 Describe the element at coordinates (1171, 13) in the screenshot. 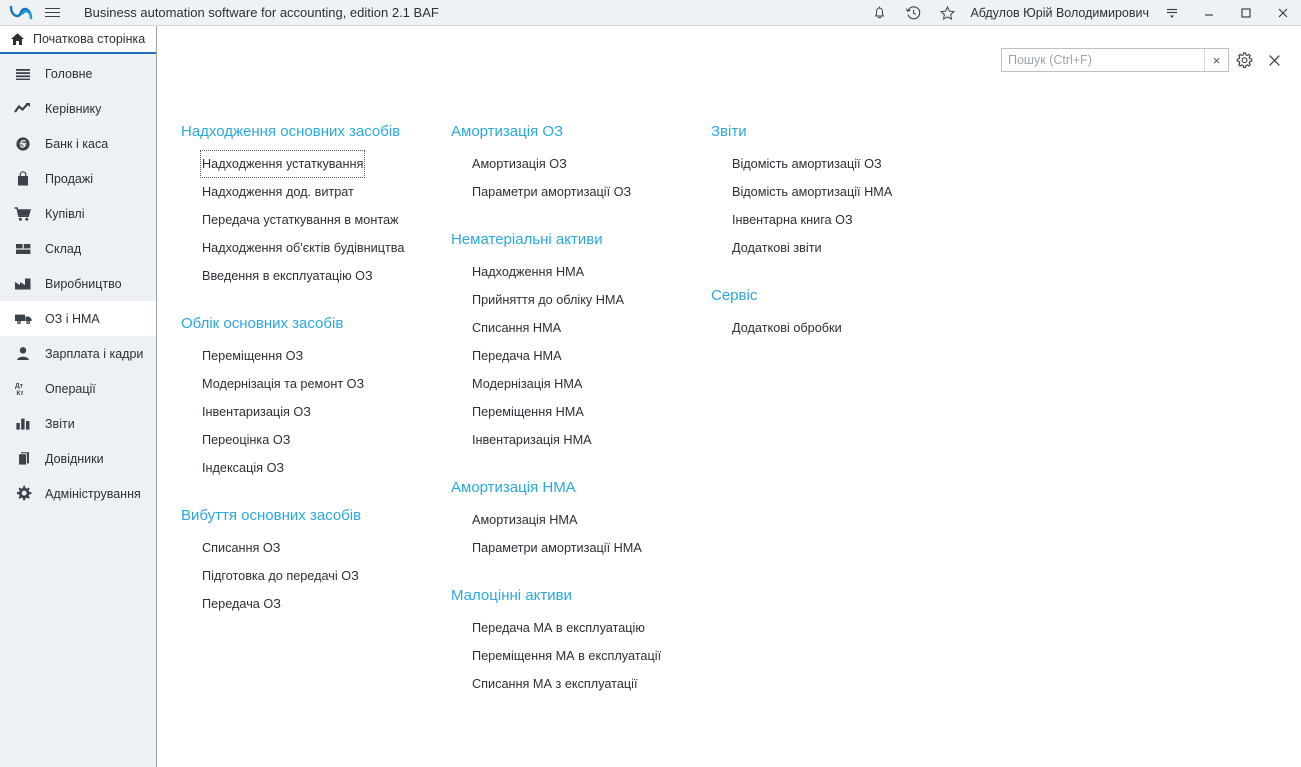

I see `filter-lines-icon` at that location.